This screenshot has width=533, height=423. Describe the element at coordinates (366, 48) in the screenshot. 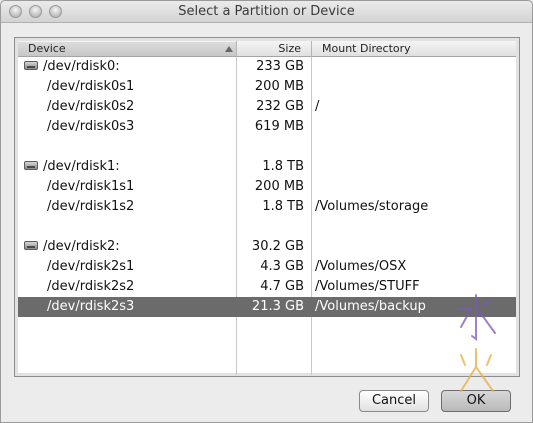

I see `column-header-mount-label: Mount Directory` at that location.